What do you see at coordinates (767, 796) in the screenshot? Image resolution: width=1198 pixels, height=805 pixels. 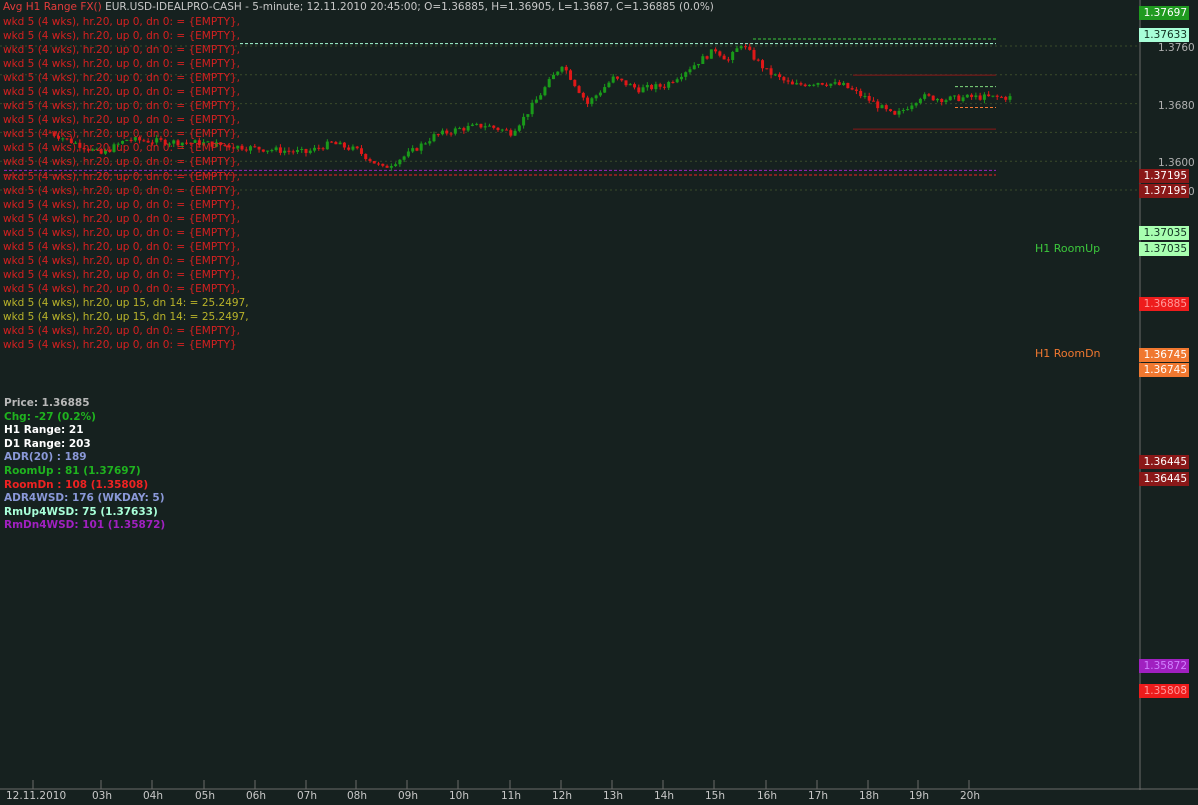 I see `time-label: 16h` at bounding box center [767, 796].